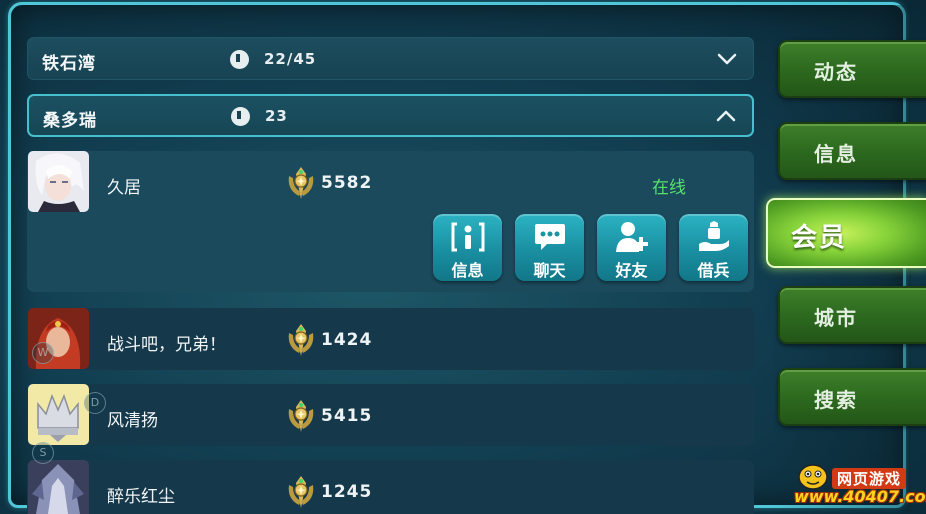 The height and width of the screenshot is (514, 926). What do you see at coordinates (836, 400) in the screenshot?
I see `tab-label: 搜索` at bounding box center [836, 400].